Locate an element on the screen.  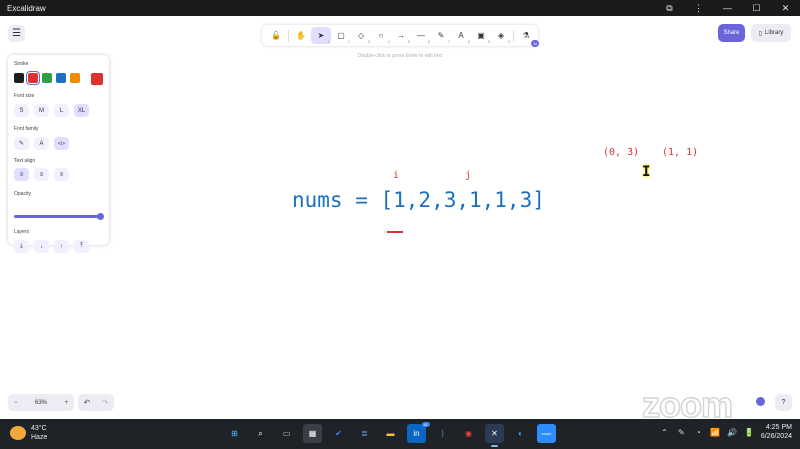
pencil-icon: ✎ is located at coordinates (441, 35).